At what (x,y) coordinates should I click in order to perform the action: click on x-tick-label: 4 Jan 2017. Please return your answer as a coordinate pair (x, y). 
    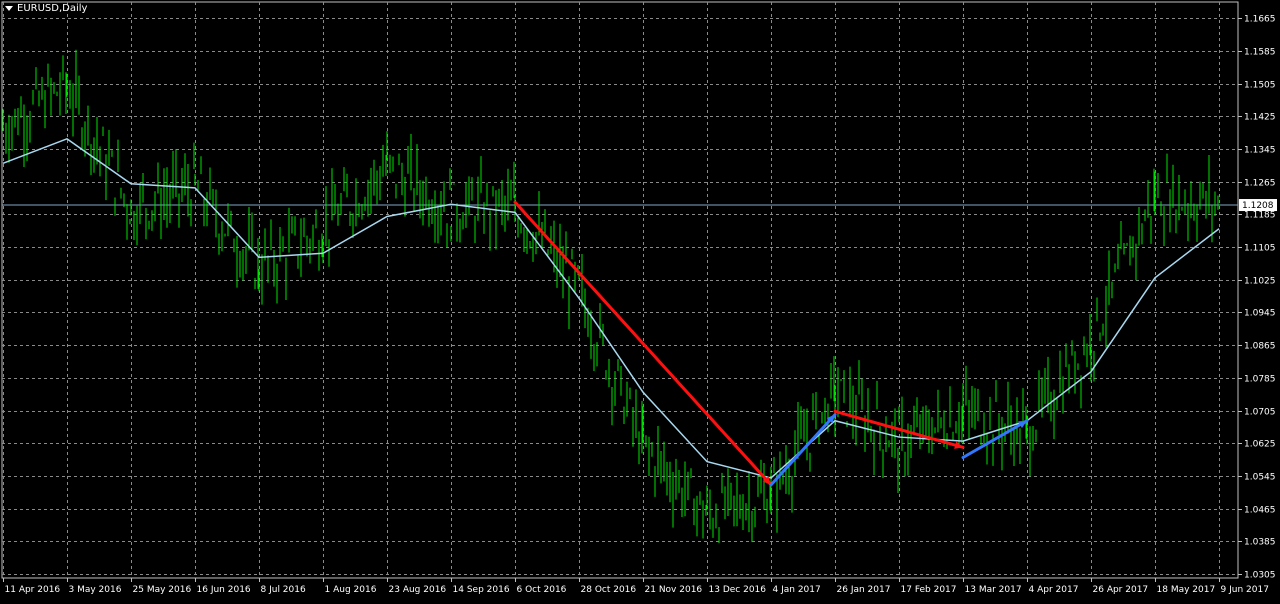
    Looking at the image, I should click on (797, 590).